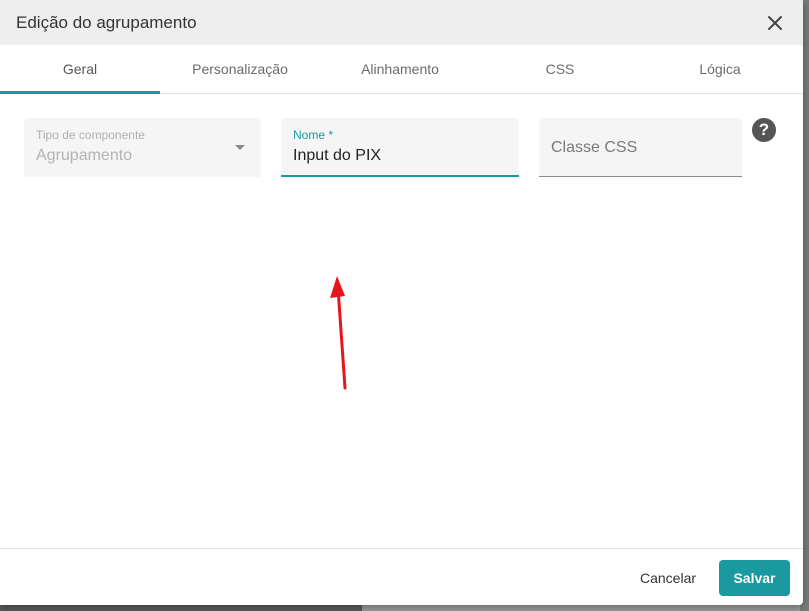 The height and width of the screenshot is (611, 809). Describe the element at coordinates (80, 69) in the screenshot. I see `tab-geral: Geral` at that location.